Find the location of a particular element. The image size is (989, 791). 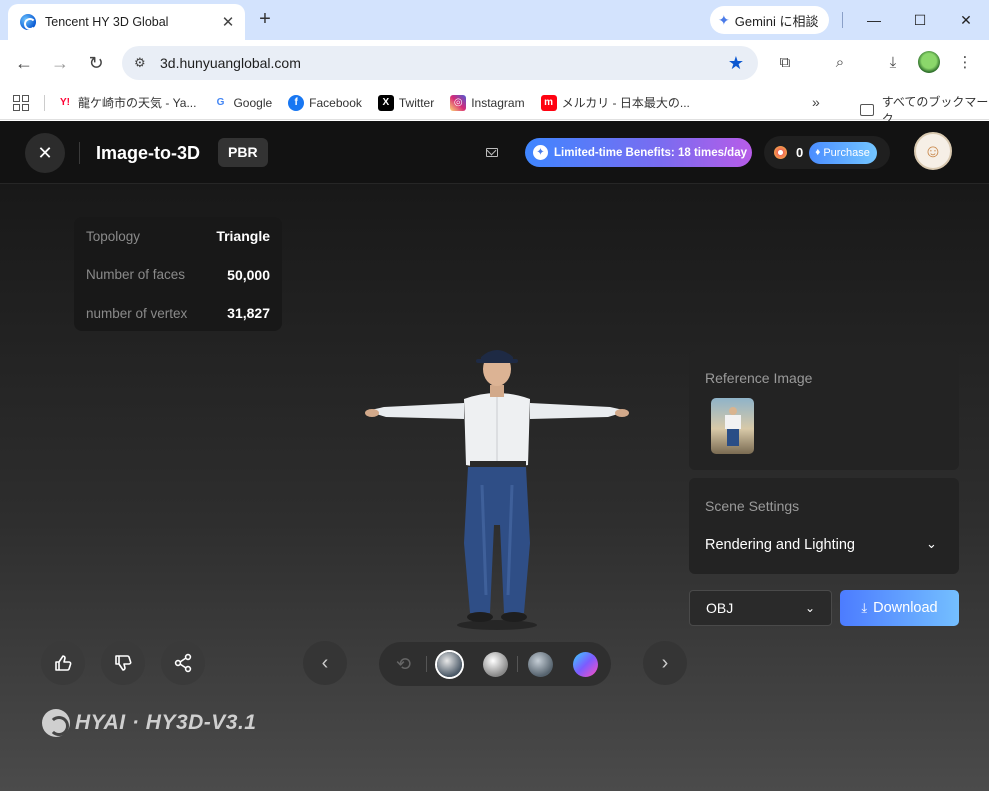

reference-image-panel: Reference Image is located at coordinates (824, 410).